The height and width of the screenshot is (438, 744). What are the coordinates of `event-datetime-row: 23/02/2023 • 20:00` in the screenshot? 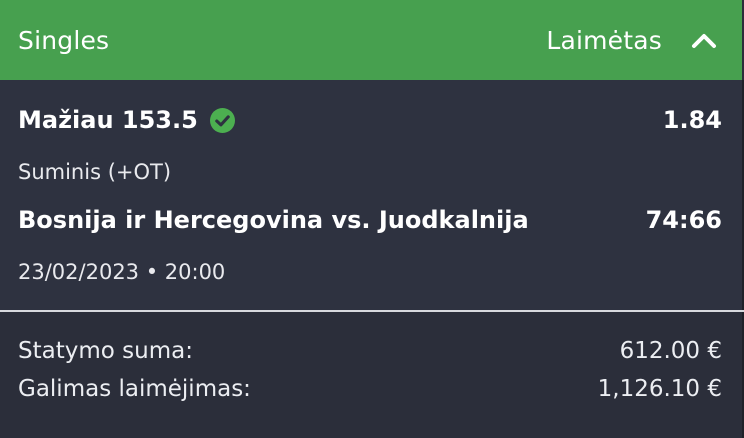 It's located at (370, 272).